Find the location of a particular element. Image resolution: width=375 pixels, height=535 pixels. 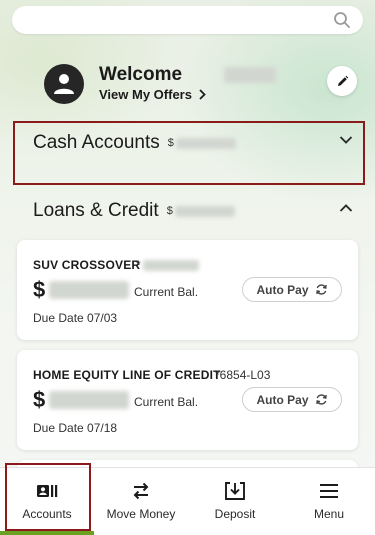

nav-deposit: Deposit is located at coordinates (235, 501).